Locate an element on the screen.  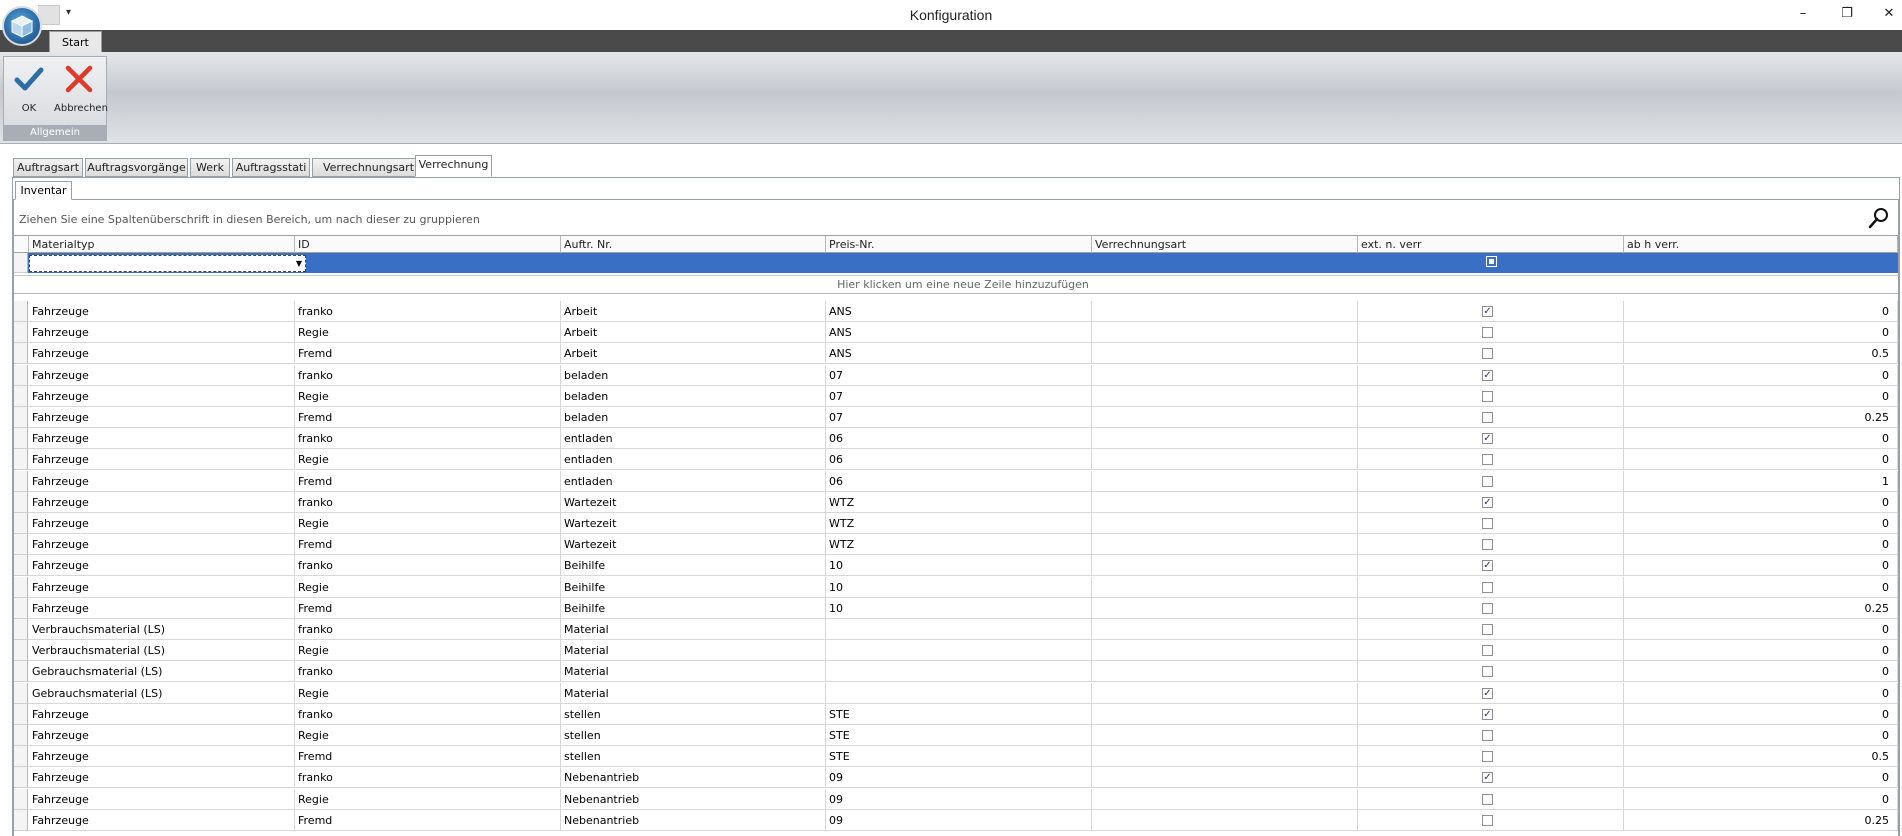
column-header-ext-n-verr: ext. n. verr is located at coordinates (1491, 244).